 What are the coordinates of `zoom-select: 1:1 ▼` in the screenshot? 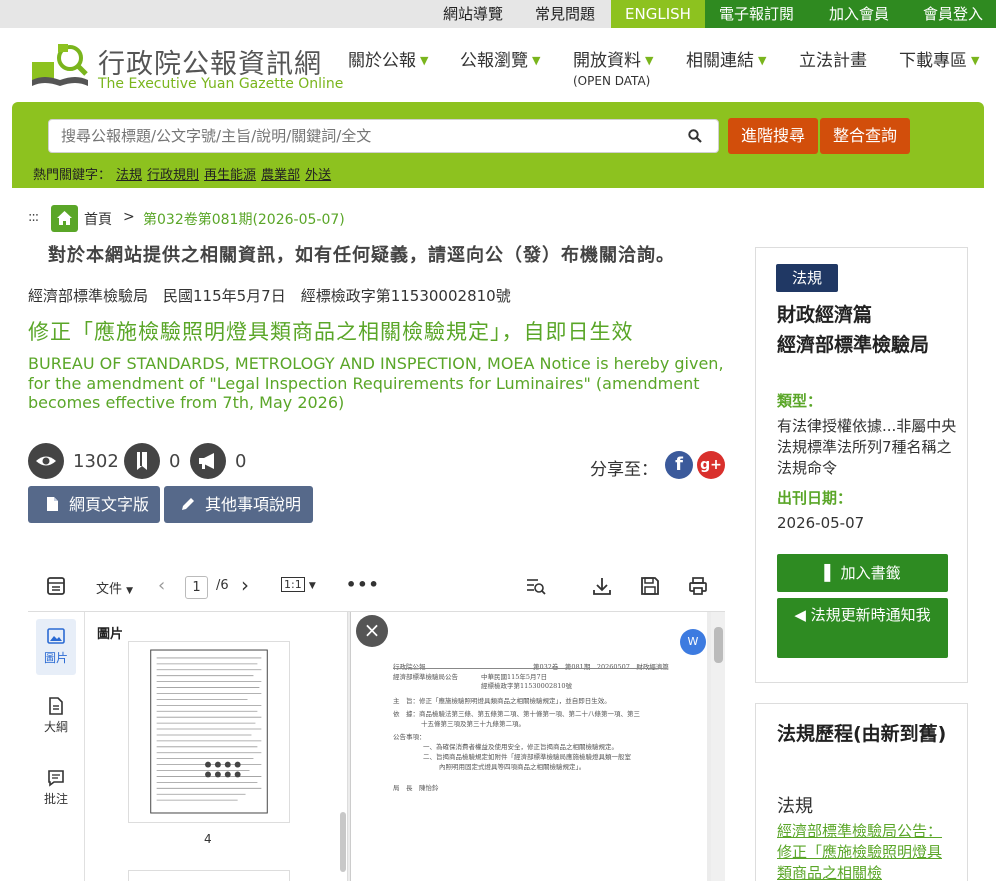 It's located at (298, 584).